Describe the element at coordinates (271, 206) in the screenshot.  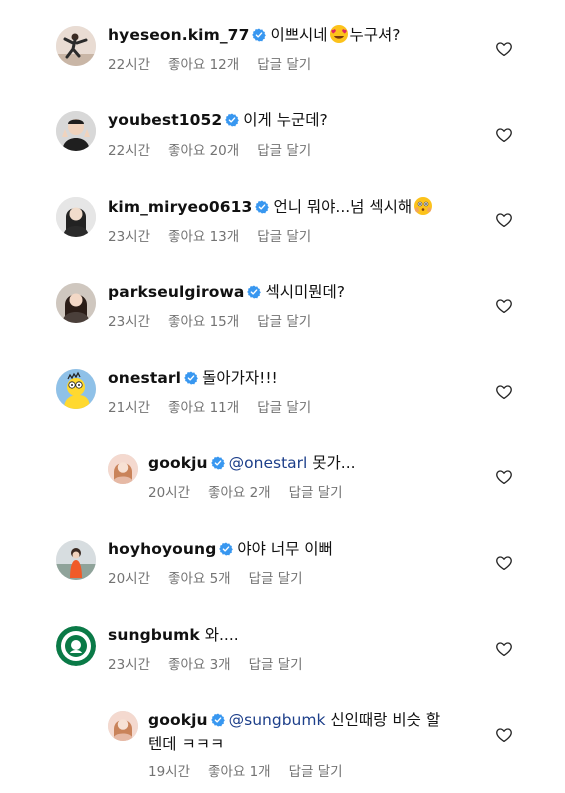
I see `comment-line: kim_miryeo0613 언니 뭐야...넘 섹시해` at that location.